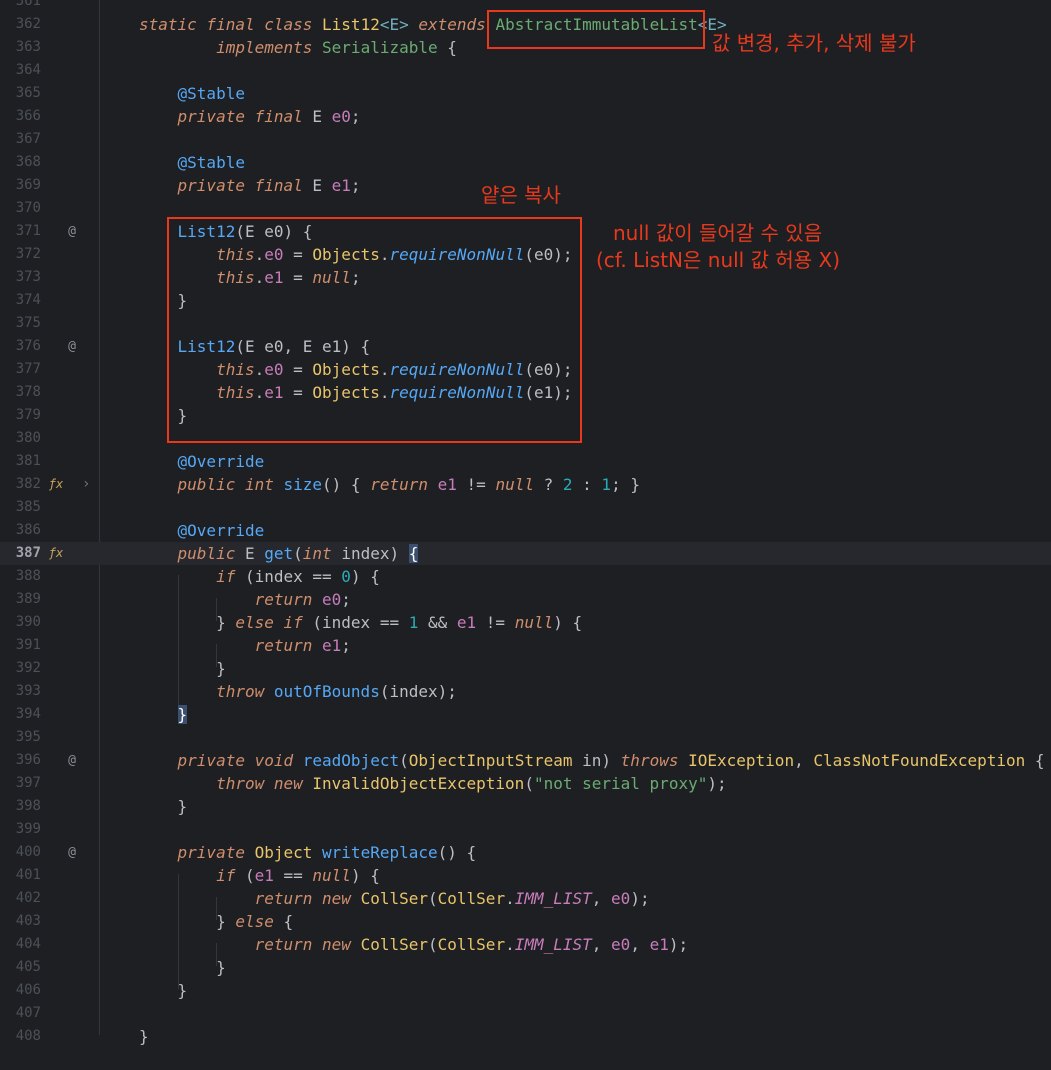 The width and height of the screenshot is (1051, 1070). Describe the element at coordinates (525, 461) in the screenshot. I see `code-line: 381 @Override` at that location.